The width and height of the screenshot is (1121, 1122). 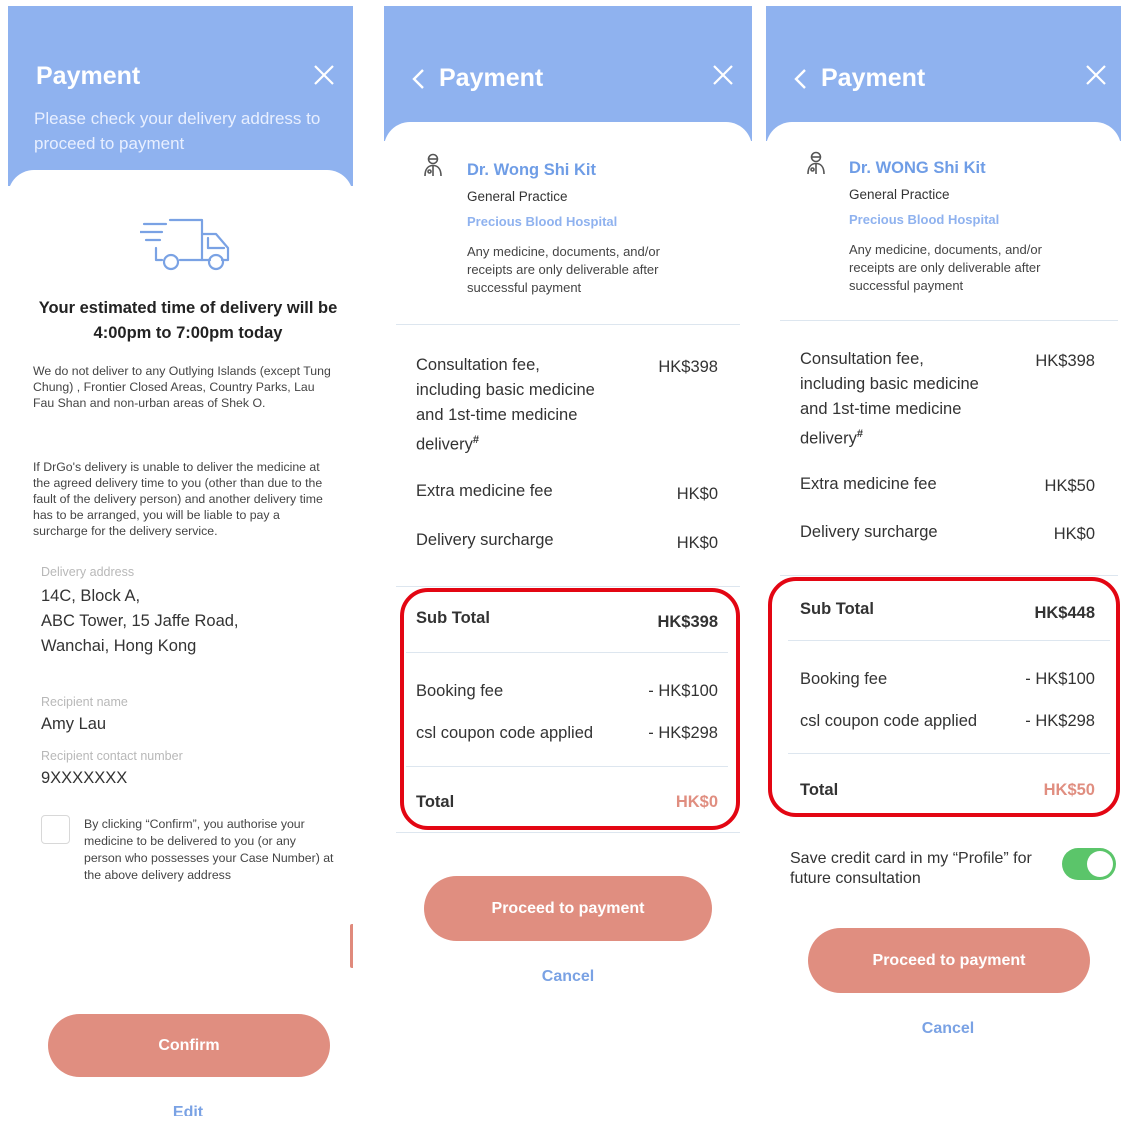 I want to click on extra-medicine-fee-value: HK$0, so click(x=697, y=494).